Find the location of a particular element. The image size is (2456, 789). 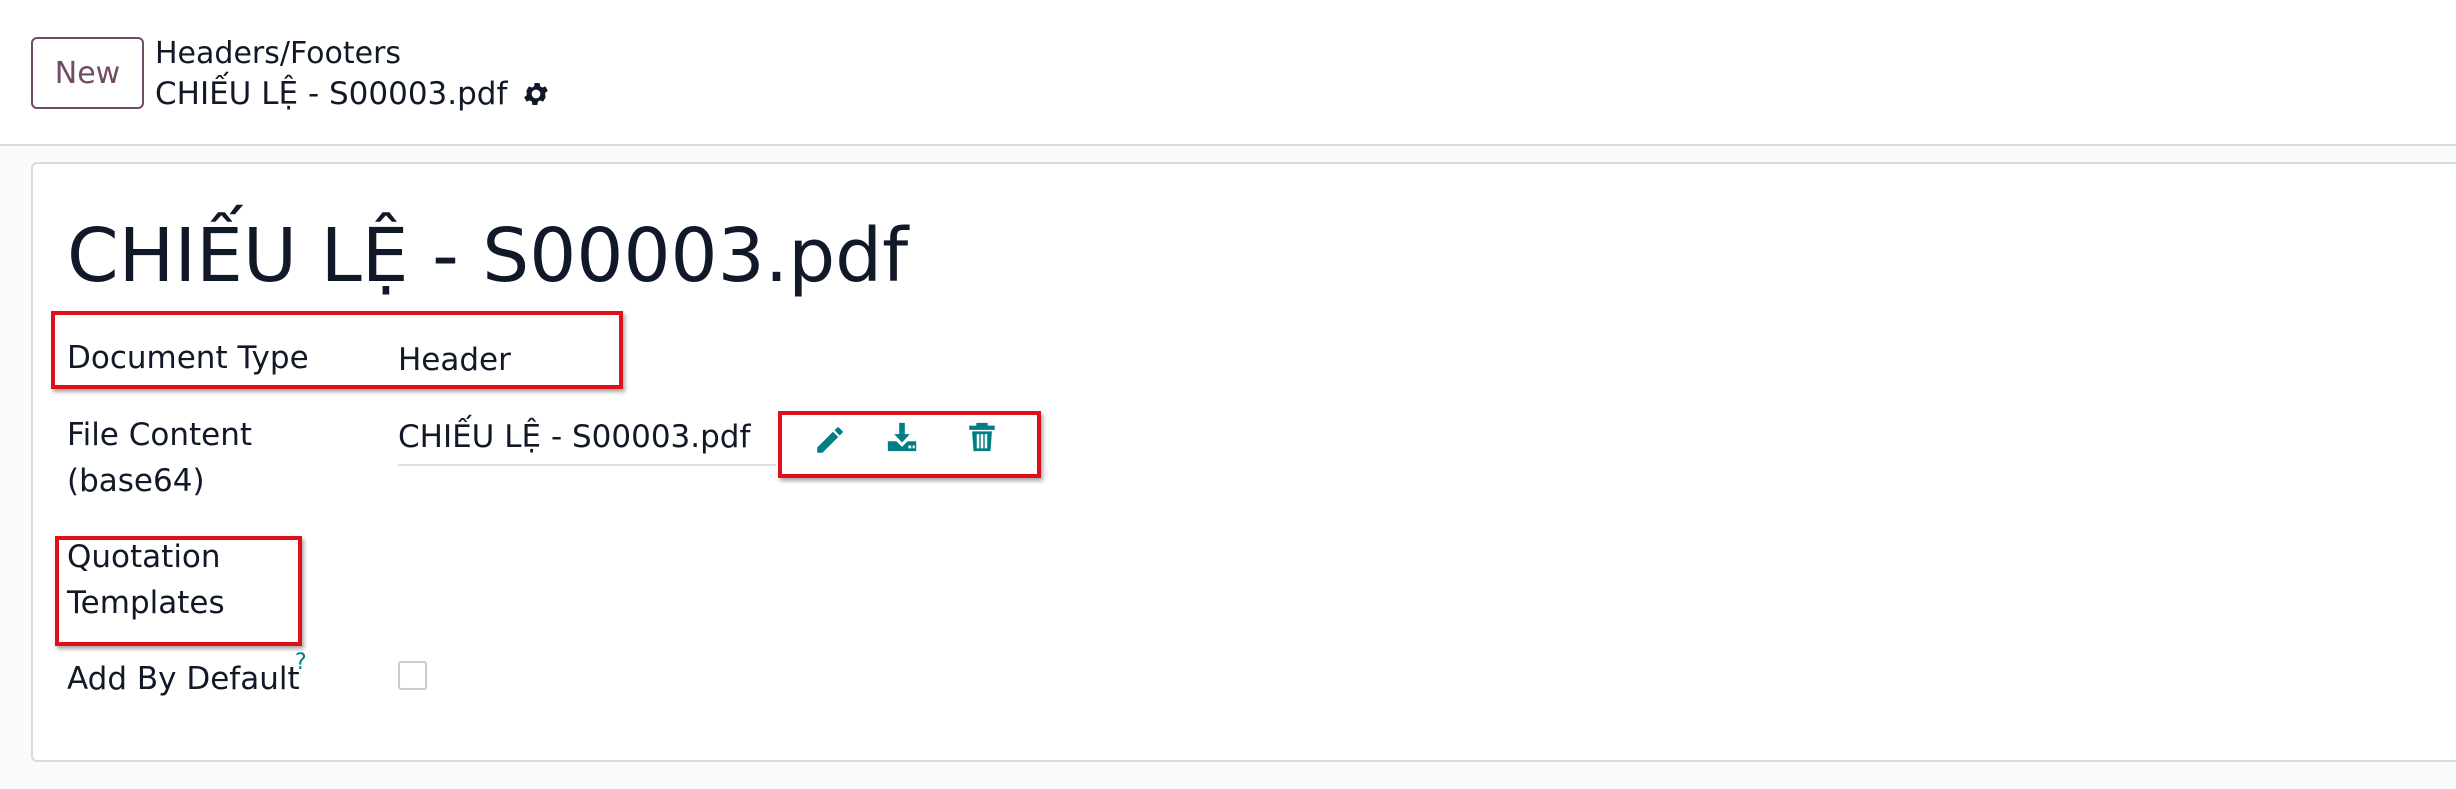

record-title: CHIẾU LỆ - S00003.pdf is located at coordinates (488, 256).